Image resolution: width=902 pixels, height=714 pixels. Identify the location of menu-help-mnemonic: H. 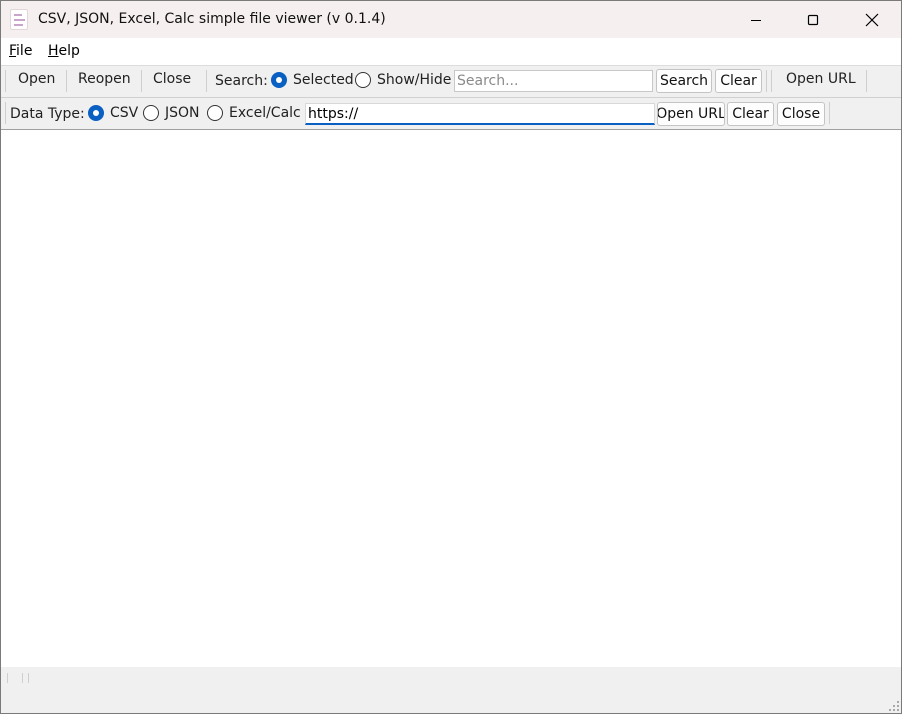
(53, 51).